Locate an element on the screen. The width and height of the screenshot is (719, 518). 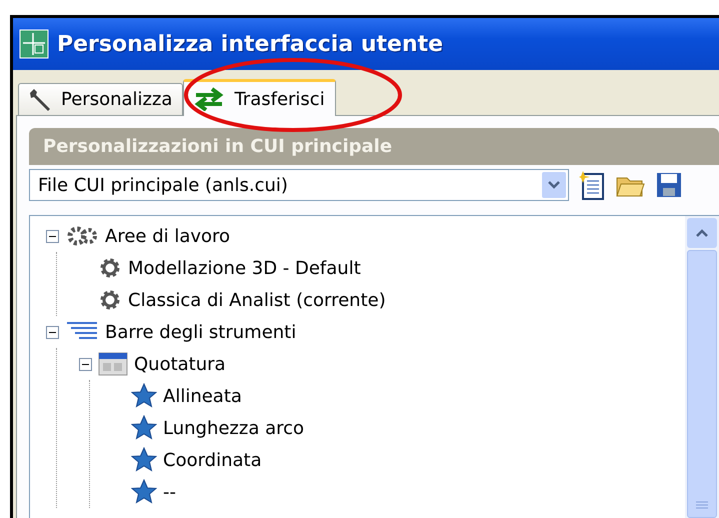
panel-header: Personalizzazioni in CUI principale is located at coordinates (374, 146).